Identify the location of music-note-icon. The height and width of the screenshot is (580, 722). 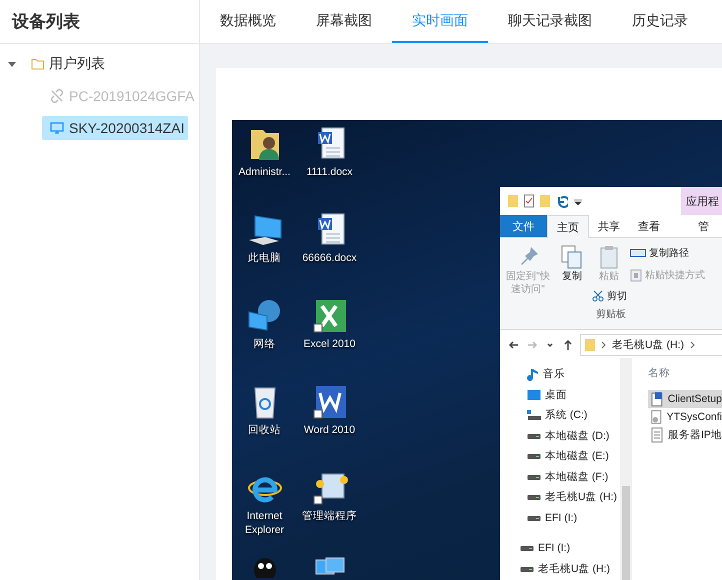
(533, 374).